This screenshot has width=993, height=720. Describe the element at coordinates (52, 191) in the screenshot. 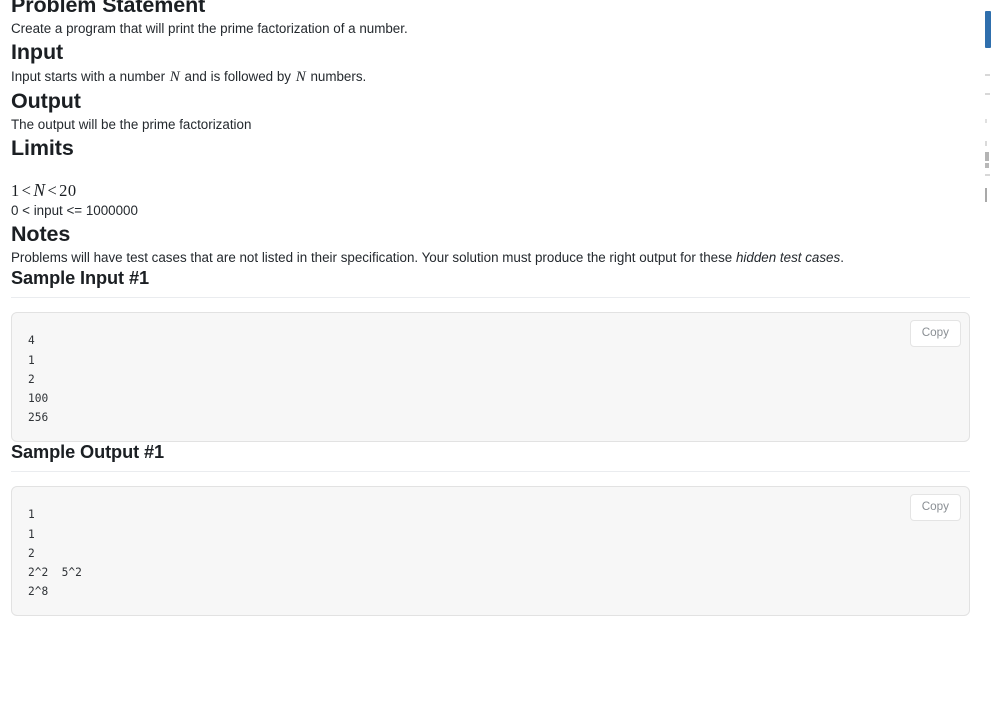

I see `limits-operator-2: <` at that location.